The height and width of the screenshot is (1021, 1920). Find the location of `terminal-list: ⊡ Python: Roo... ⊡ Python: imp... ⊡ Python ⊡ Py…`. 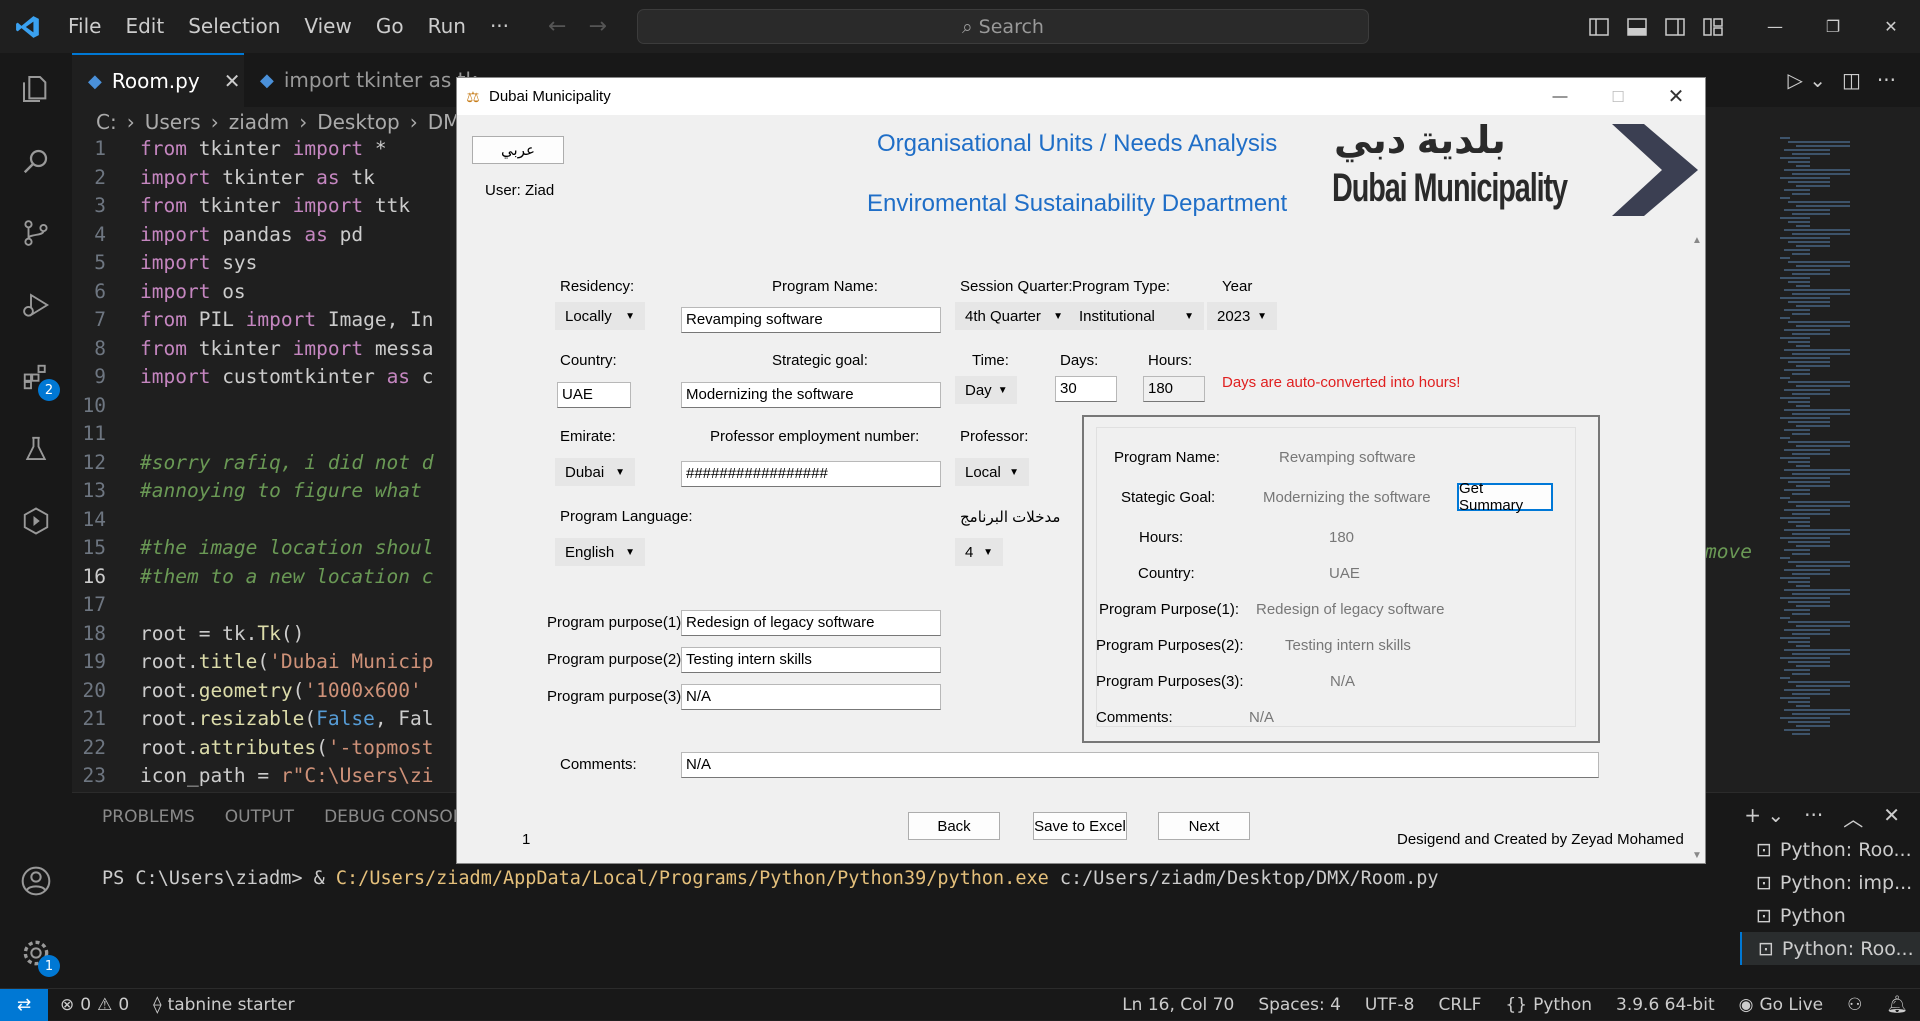

terminal-list: ⊡ Python: Roo... ⊡ Python: imp... ⊡ Python ⊡ Py… is located at coordinates (1830, 899).